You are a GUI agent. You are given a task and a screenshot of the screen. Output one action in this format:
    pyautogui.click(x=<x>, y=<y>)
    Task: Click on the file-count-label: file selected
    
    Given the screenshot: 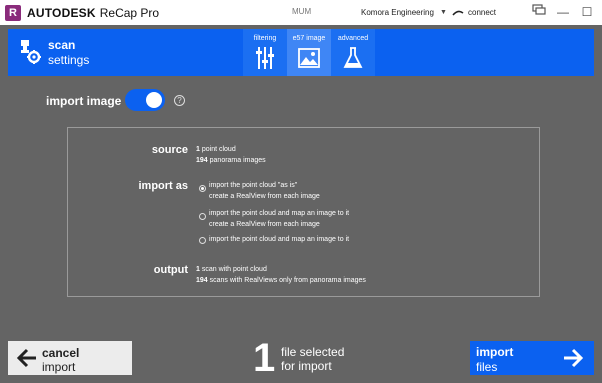 What is the action you would take?
    pyautogui.click(x=313, y=352)
    